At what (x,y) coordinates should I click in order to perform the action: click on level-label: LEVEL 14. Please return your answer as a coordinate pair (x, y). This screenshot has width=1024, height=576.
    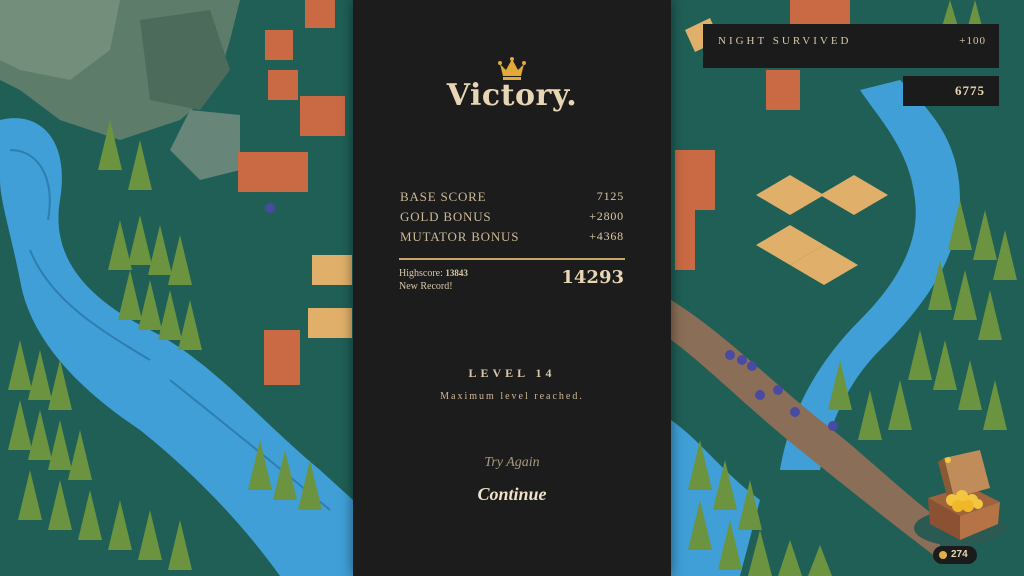
    Looking at the image, I should click on (512, 373).